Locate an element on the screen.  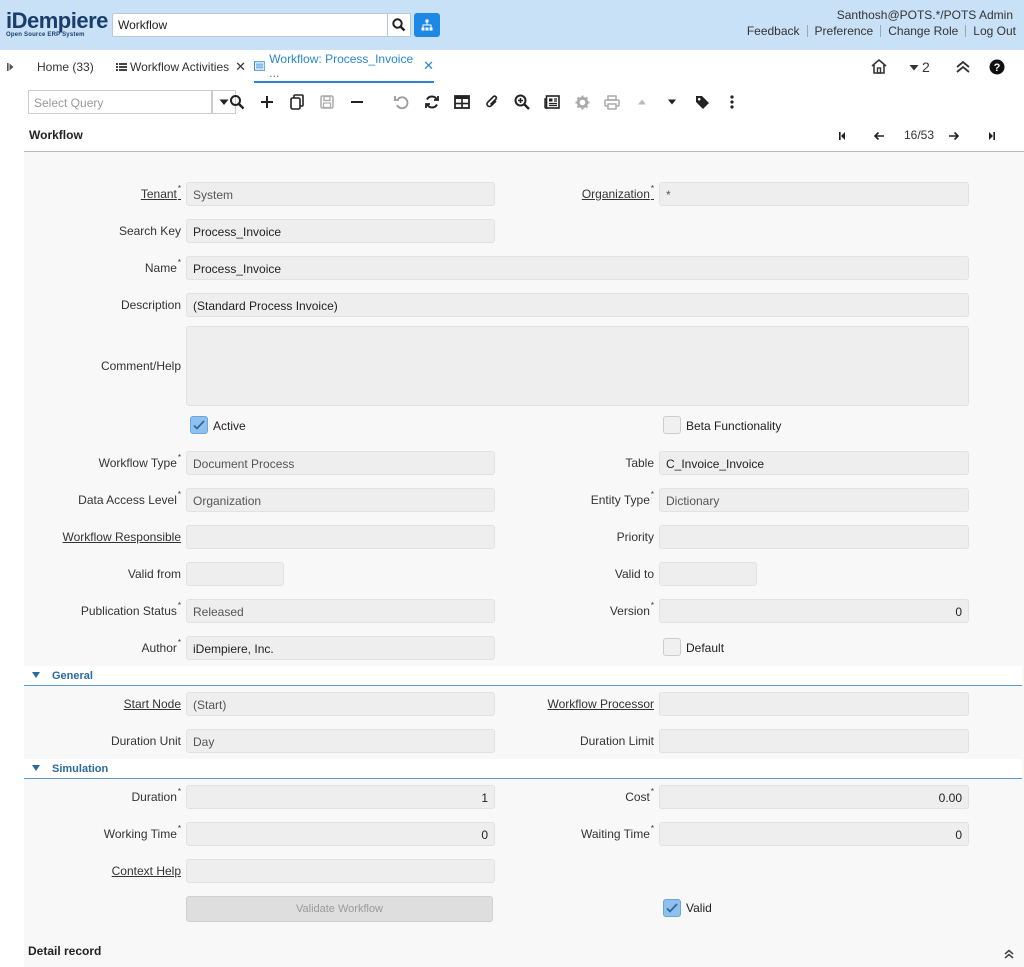
copy-record-button is located at coordinates (297, 102).